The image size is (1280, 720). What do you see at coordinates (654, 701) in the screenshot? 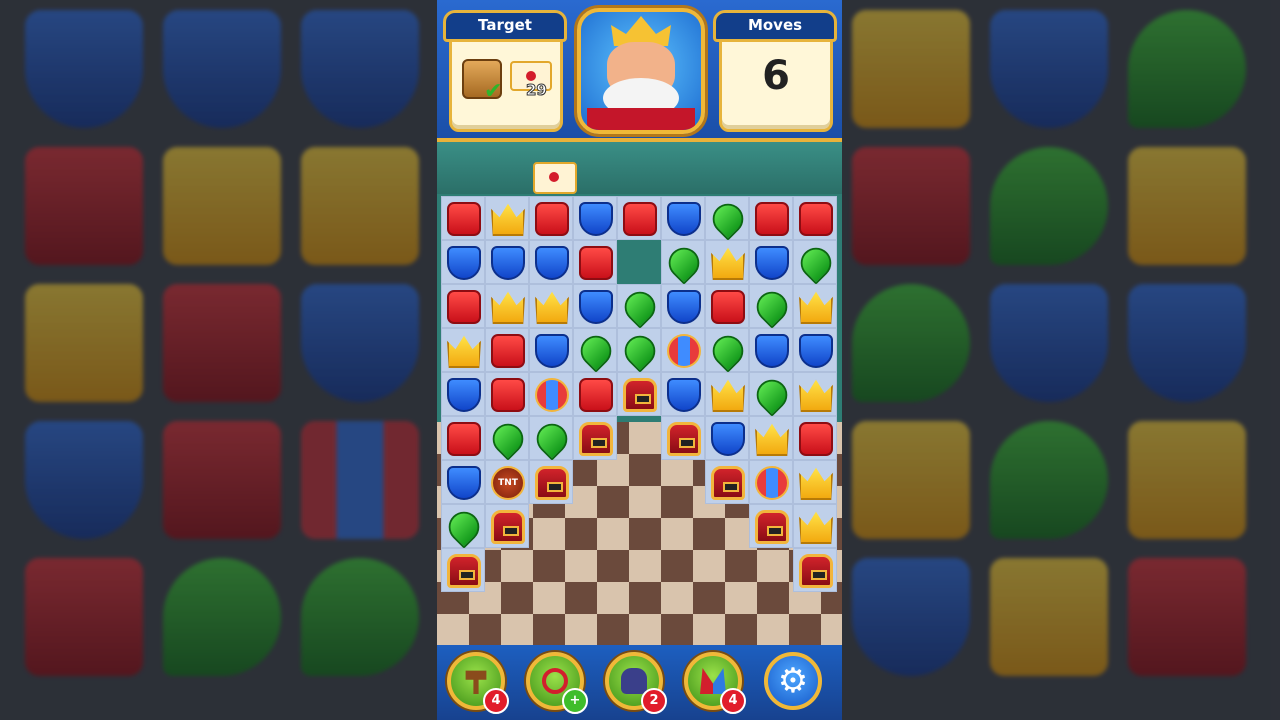
I see `cannon-count-badge: 2` at bounding box center [654, 701].